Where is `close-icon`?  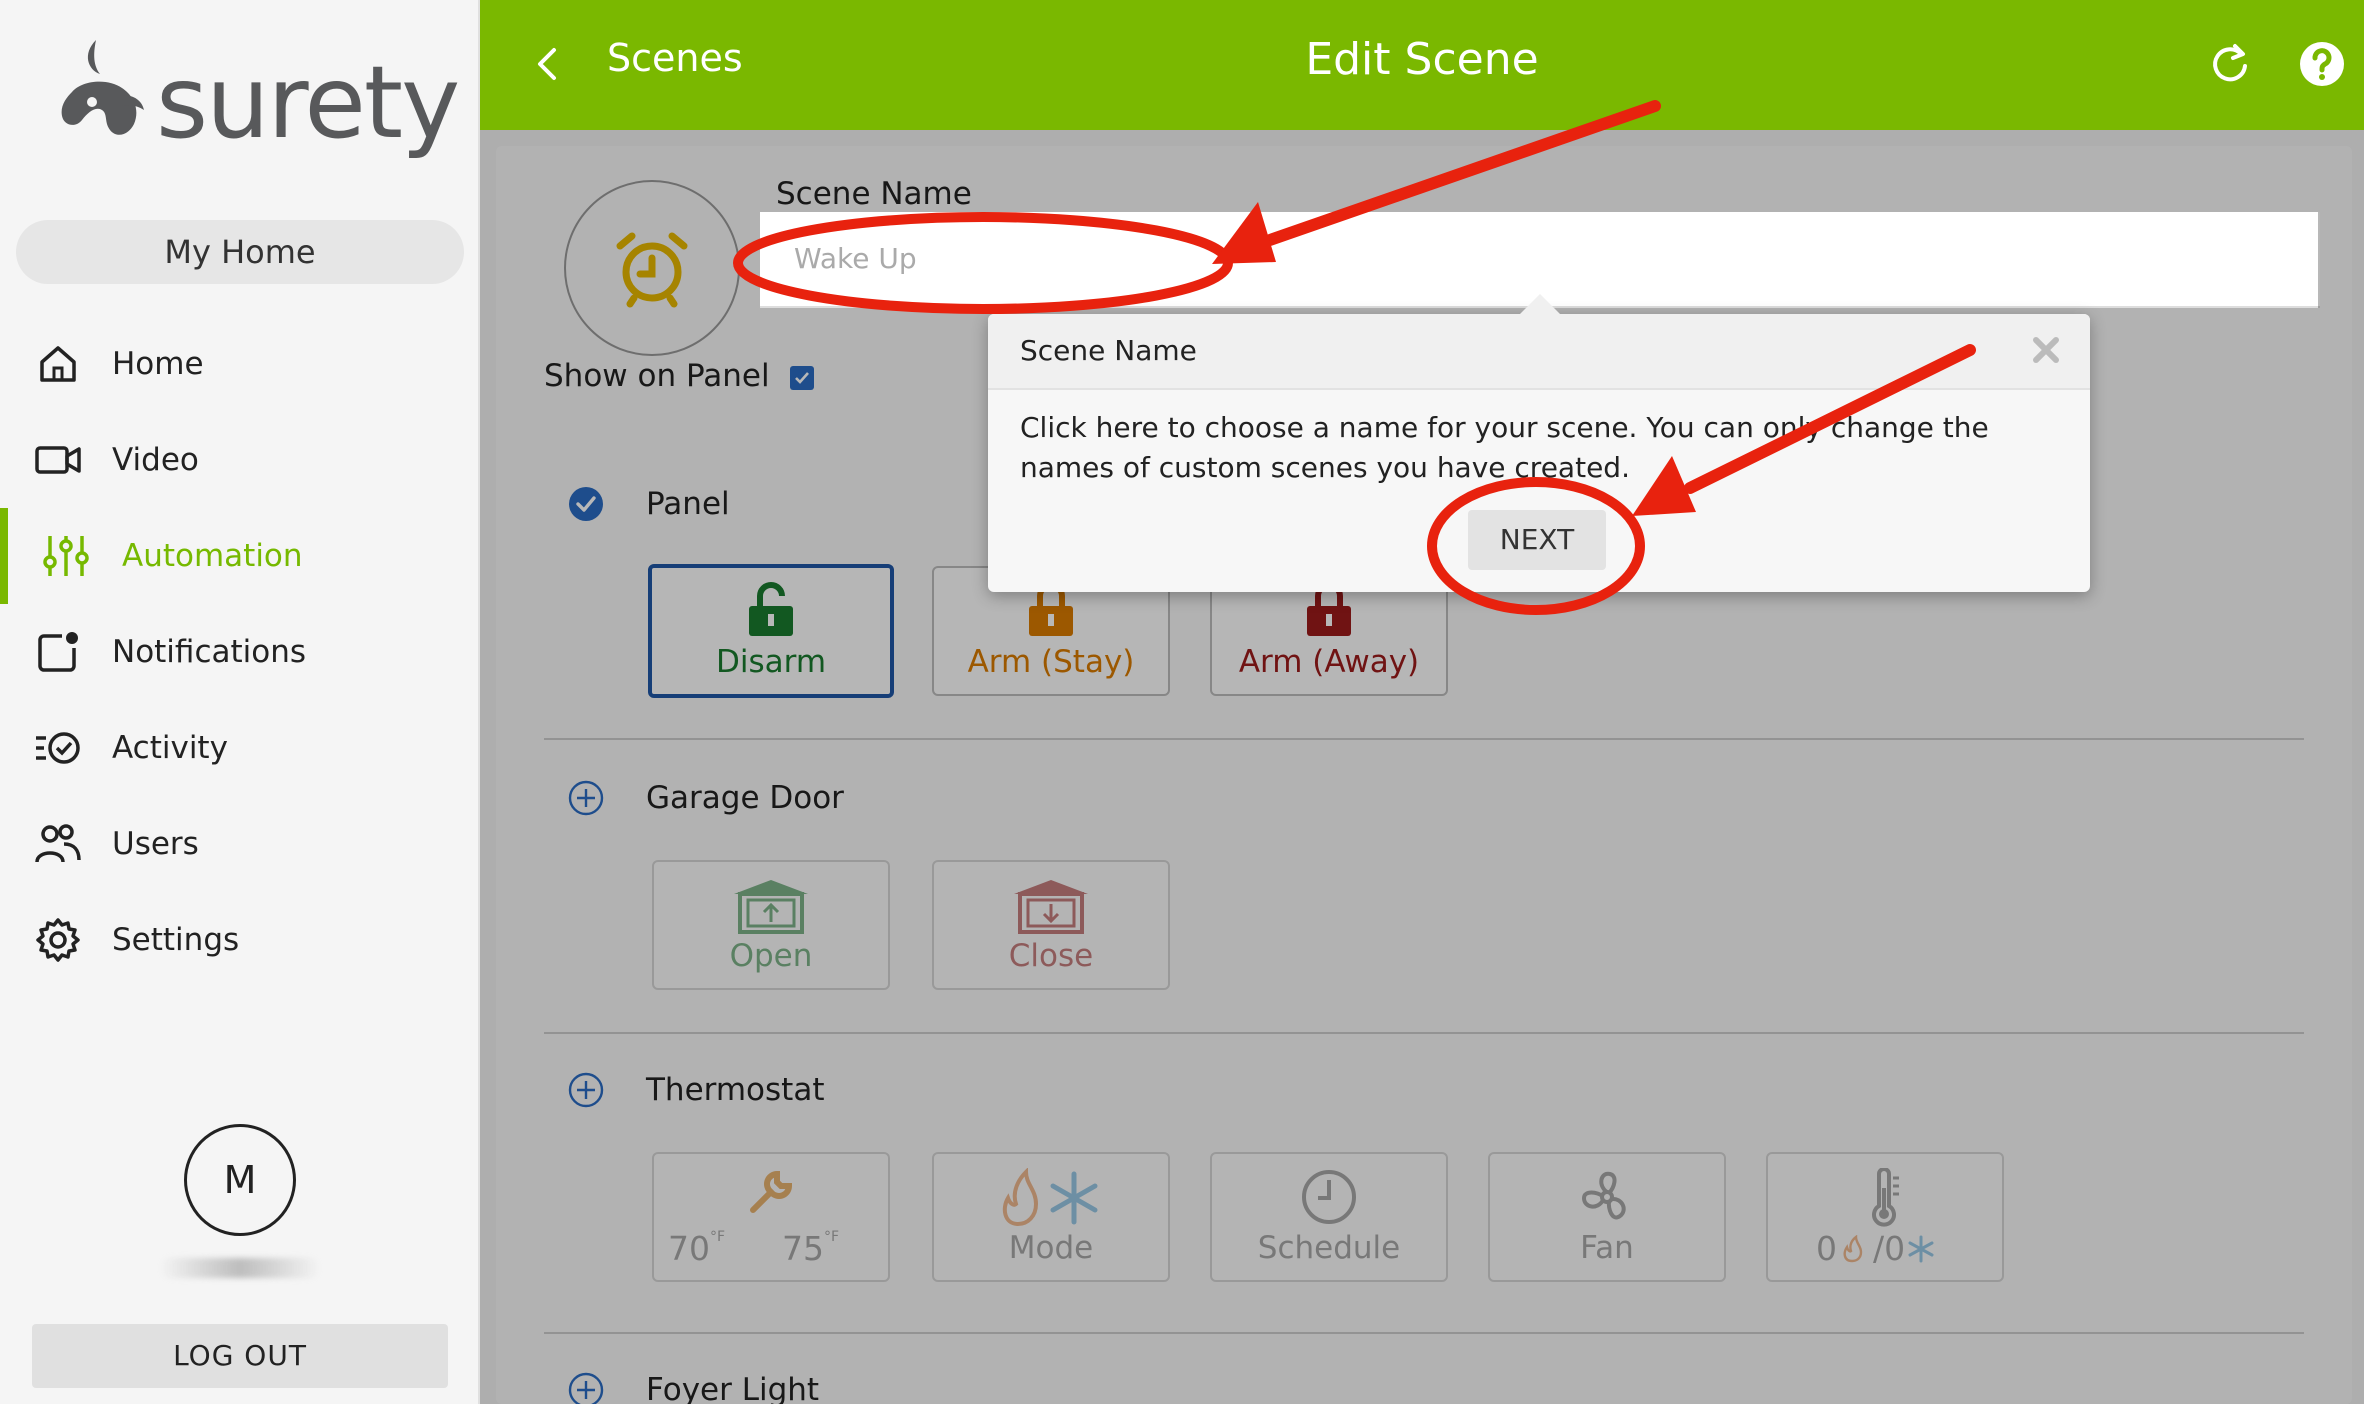
close-icon is located at coordinates (2046, 350).